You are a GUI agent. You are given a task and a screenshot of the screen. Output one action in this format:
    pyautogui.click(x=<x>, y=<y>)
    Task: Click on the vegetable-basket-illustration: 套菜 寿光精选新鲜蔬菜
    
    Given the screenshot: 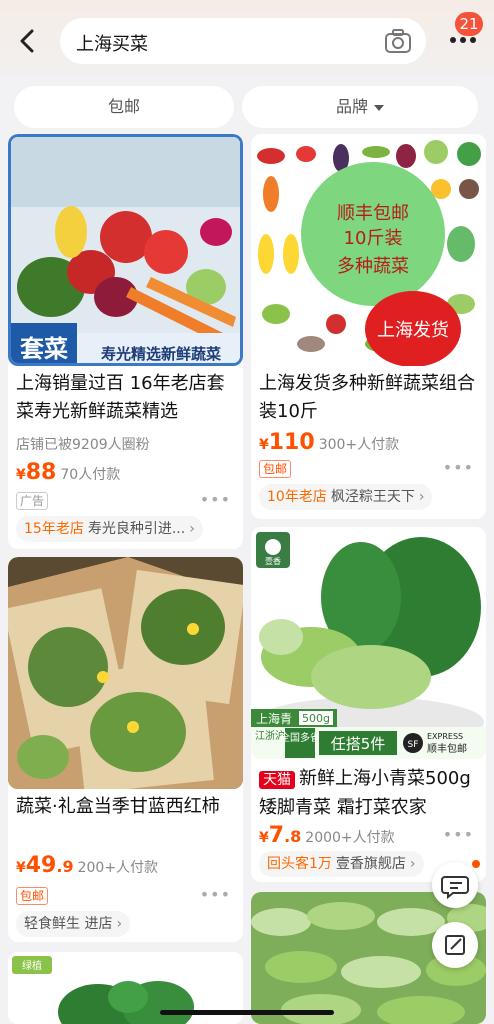 What is the action you would take?
    pyautogui.click(x=125, y=250)
    